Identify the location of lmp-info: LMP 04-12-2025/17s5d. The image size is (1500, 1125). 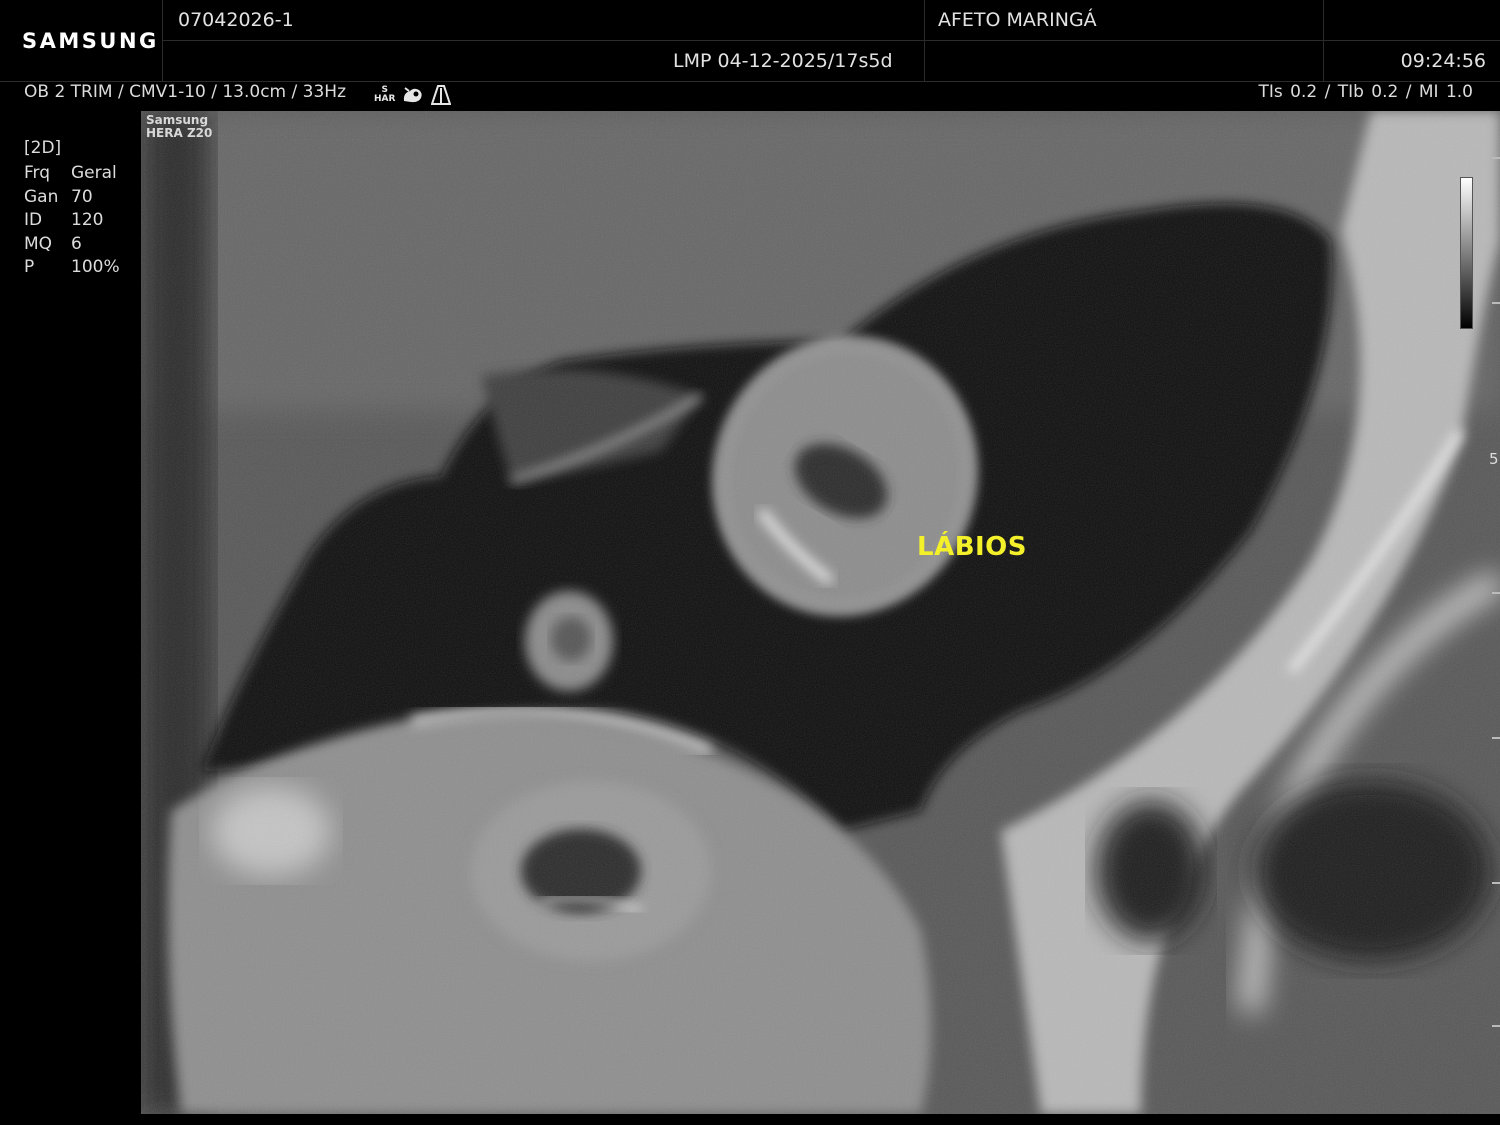
(783, 61).